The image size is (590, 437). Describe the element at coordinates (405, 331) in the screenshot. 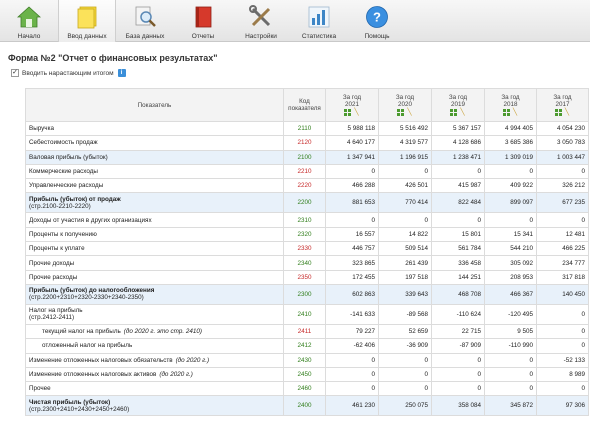

I see `value-cell: 52 659` at that location.